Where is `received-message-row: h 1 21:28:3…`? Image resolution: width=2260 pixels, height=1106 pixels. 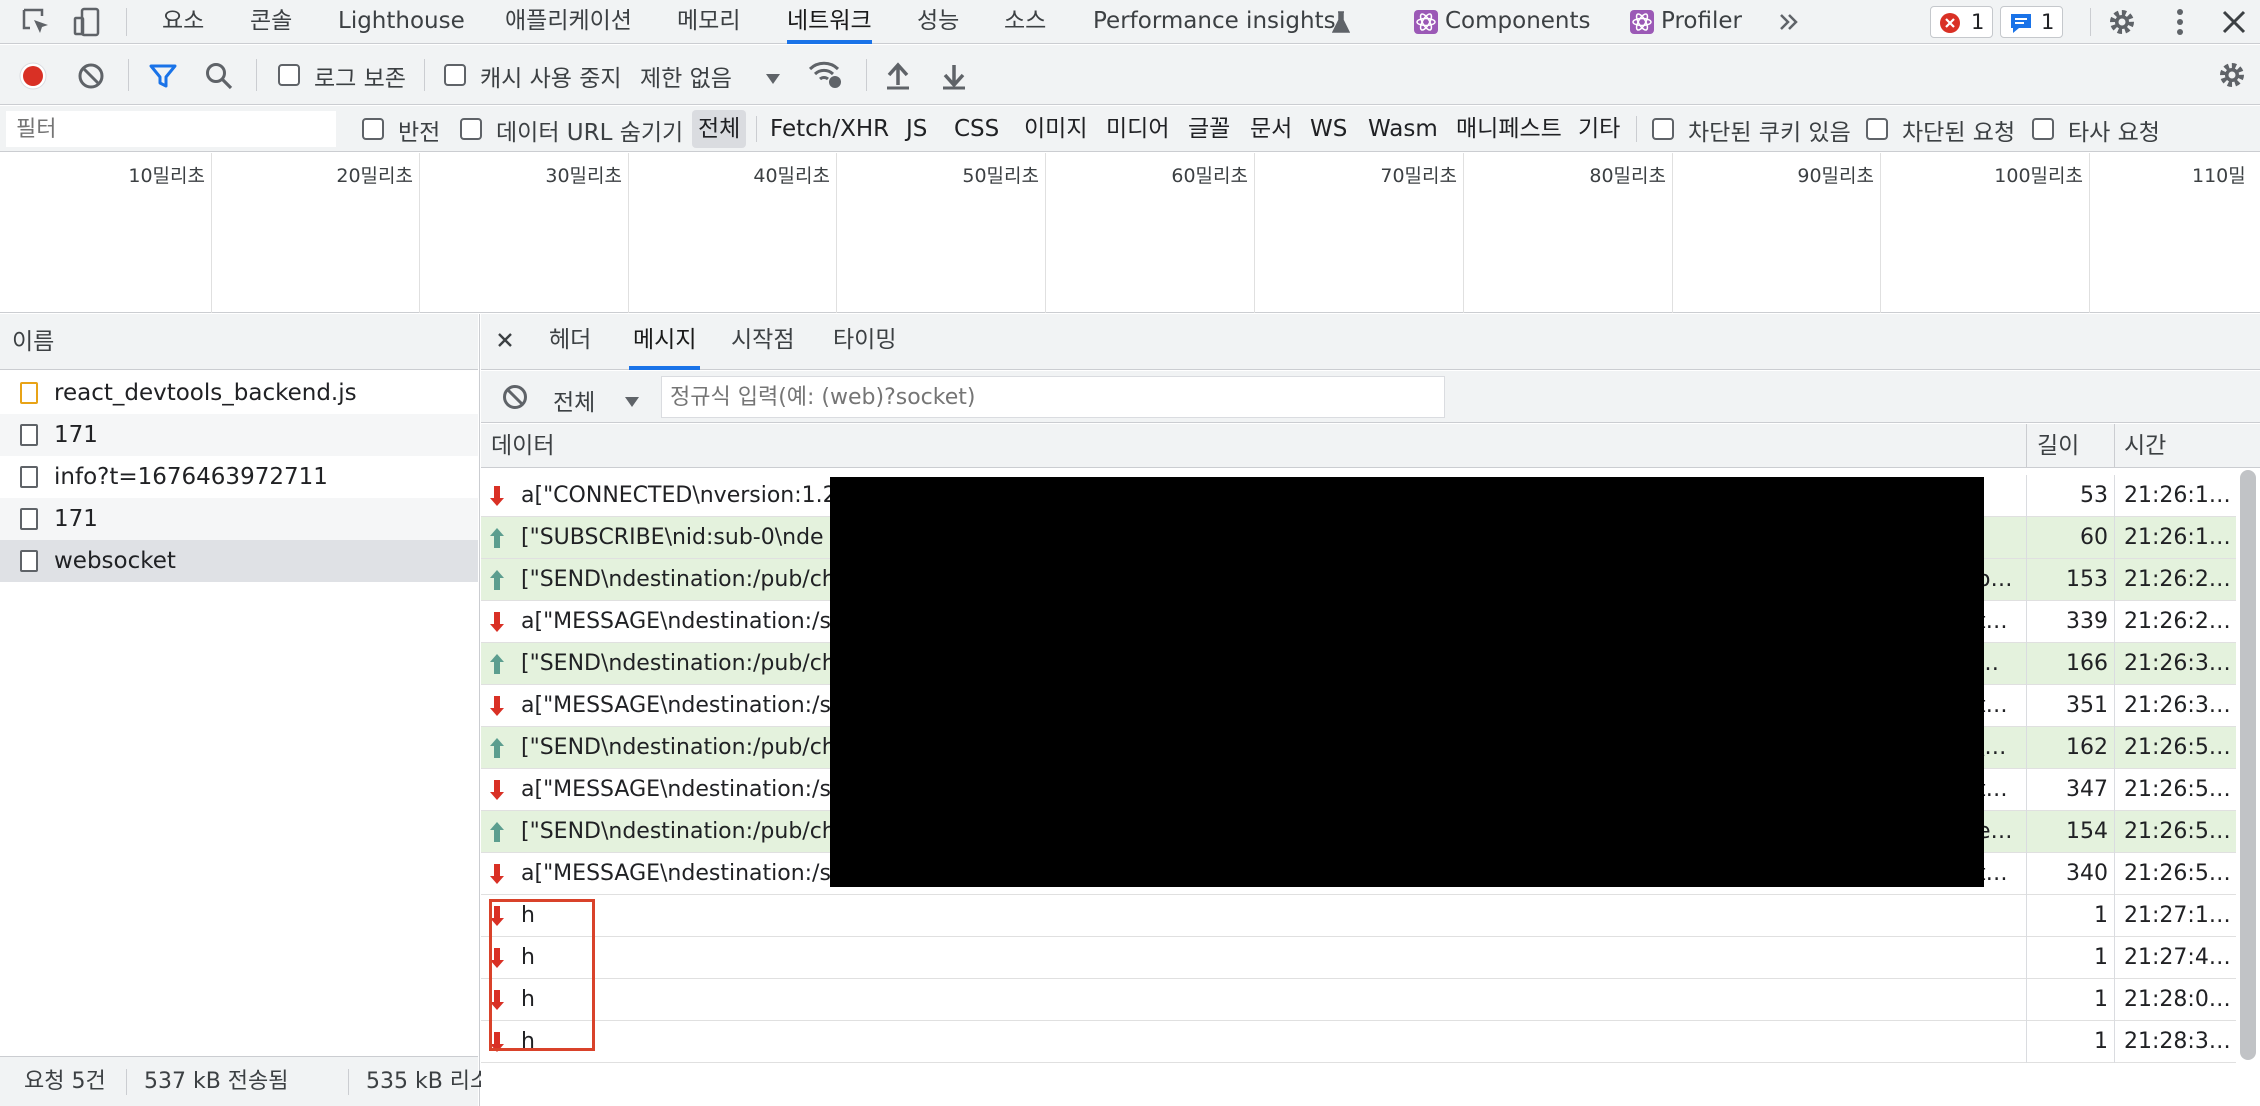 received-message-row: h 1 21:28:3… is located at coordinates (1358, 1042).